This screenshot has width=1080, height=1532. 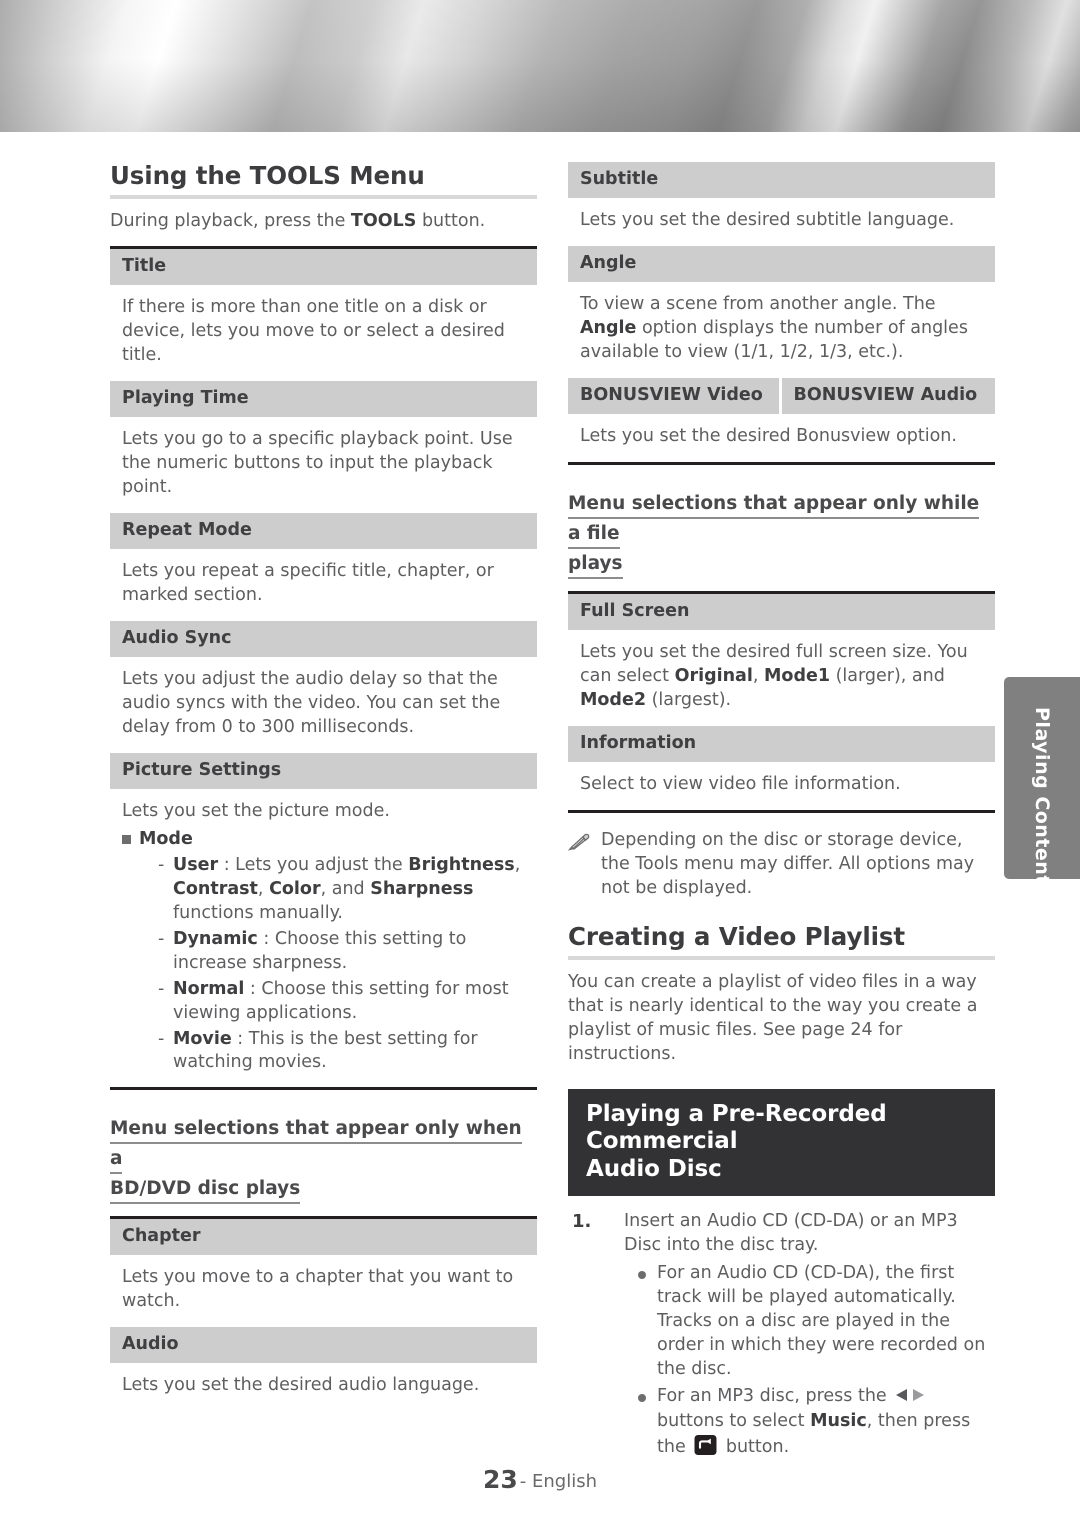 What do you see at coordinates (301, 1385) in the screenshot?
I see `option-body-audio: Lets you set the desired audio language.` at bounding box center [301, 1385].